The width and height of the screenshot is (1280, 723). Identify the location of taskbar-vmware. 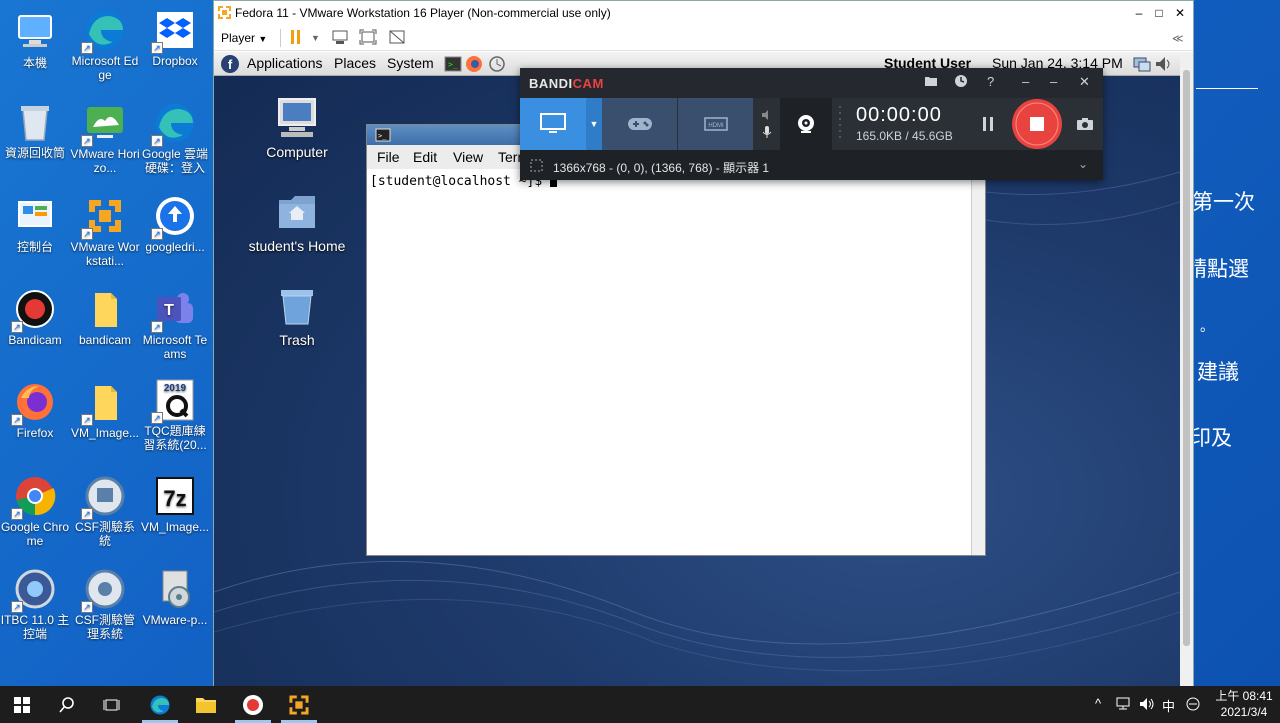
(299, 705).